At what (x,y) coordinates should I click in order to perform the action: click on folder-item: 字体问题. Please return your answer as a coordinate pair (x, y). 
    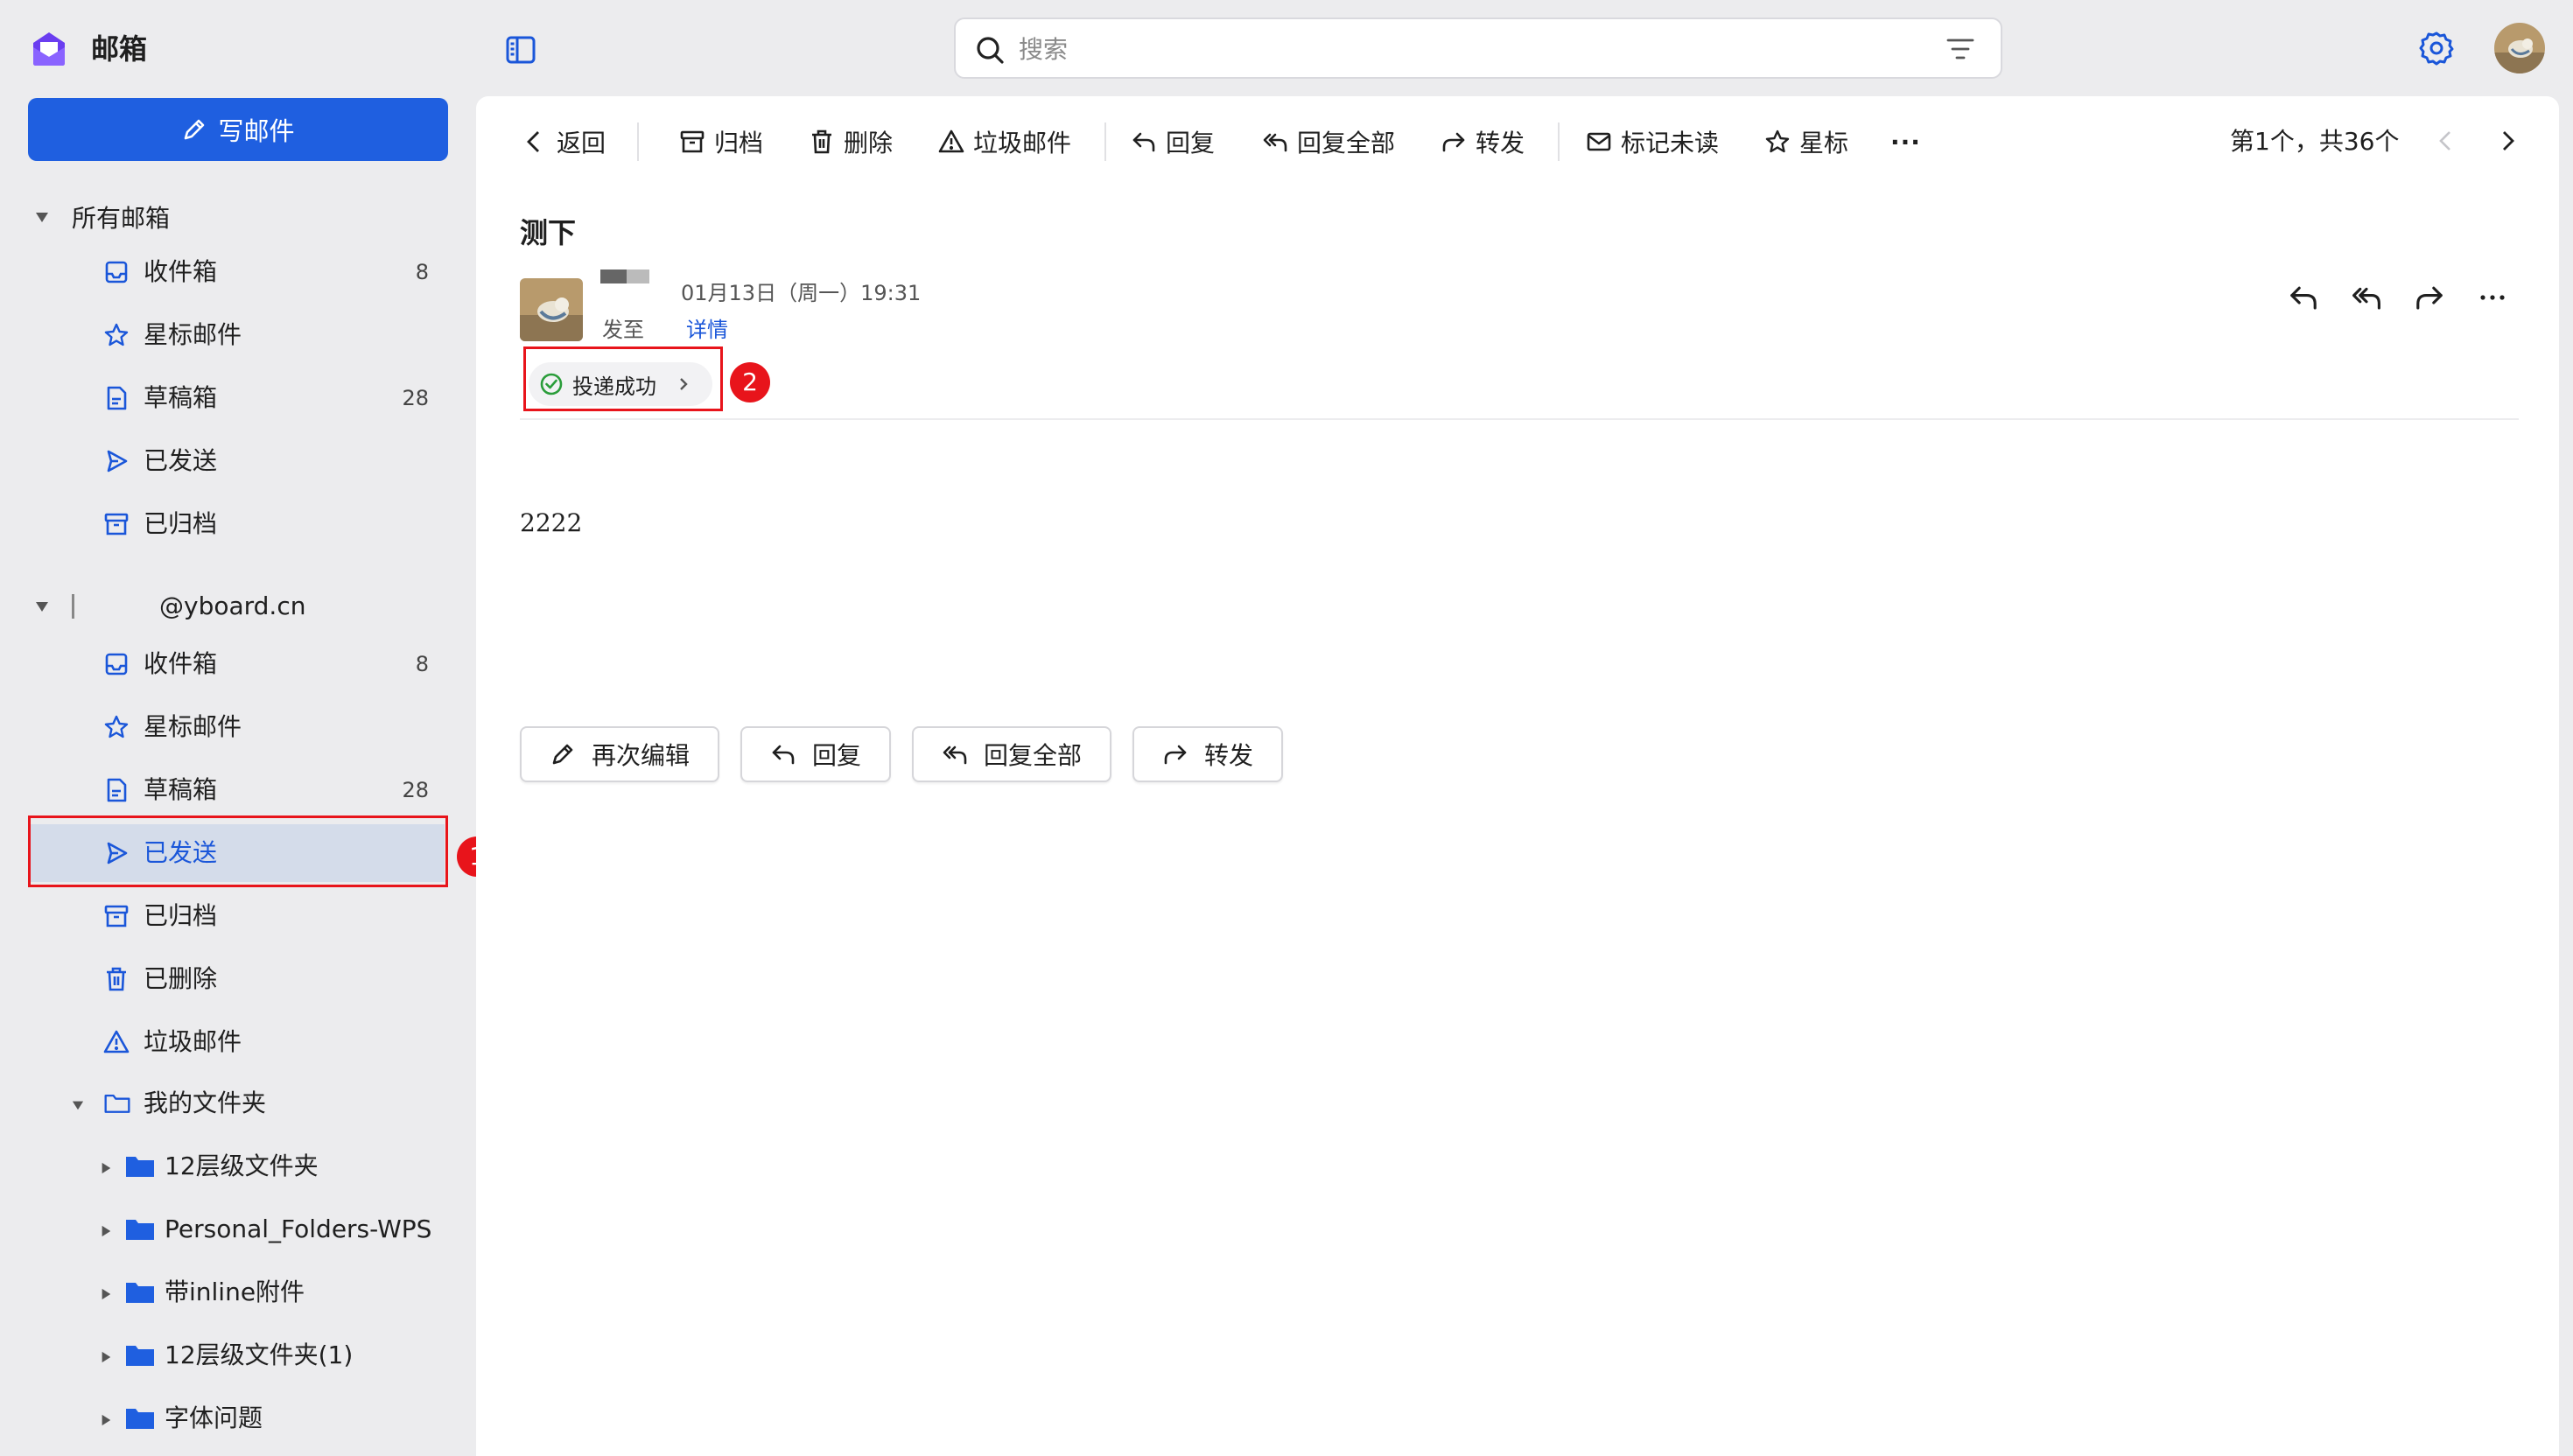
    Looking at the image, I should click on (237, 1419).